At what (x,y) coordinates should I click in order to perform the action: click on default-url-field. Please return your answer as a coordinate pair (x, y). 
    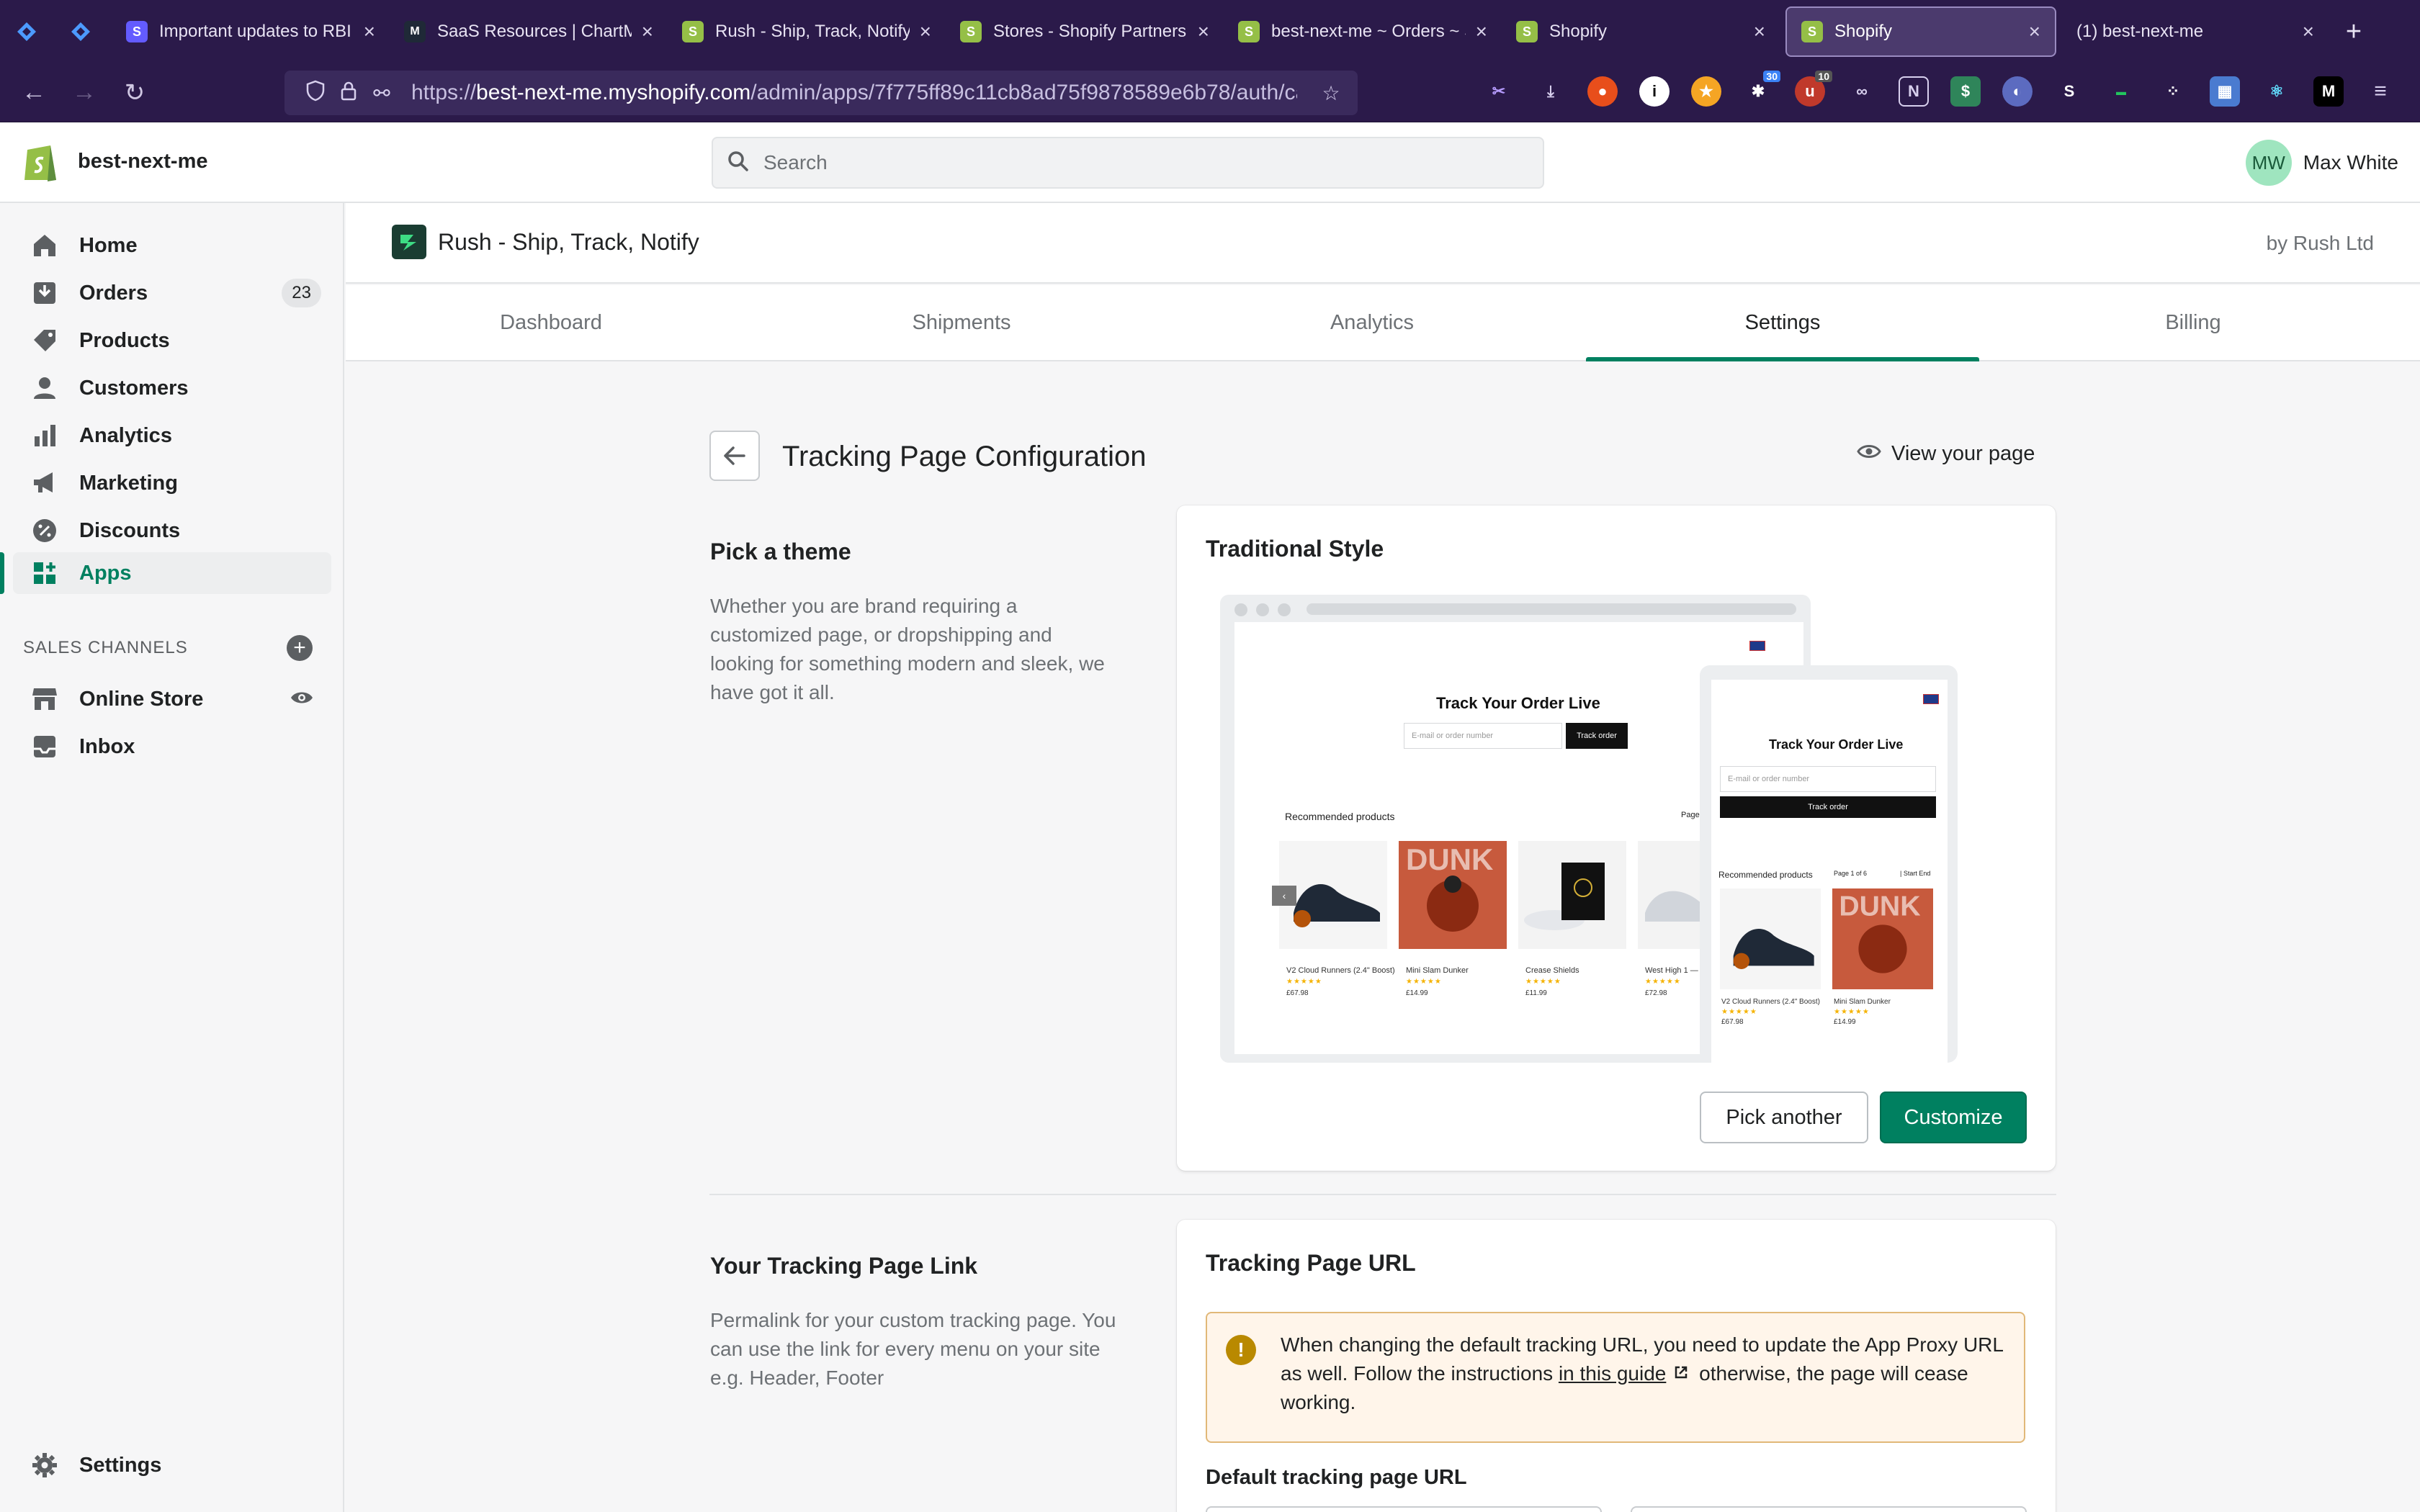
    Looking at the image, I should click on (1404, 1509).